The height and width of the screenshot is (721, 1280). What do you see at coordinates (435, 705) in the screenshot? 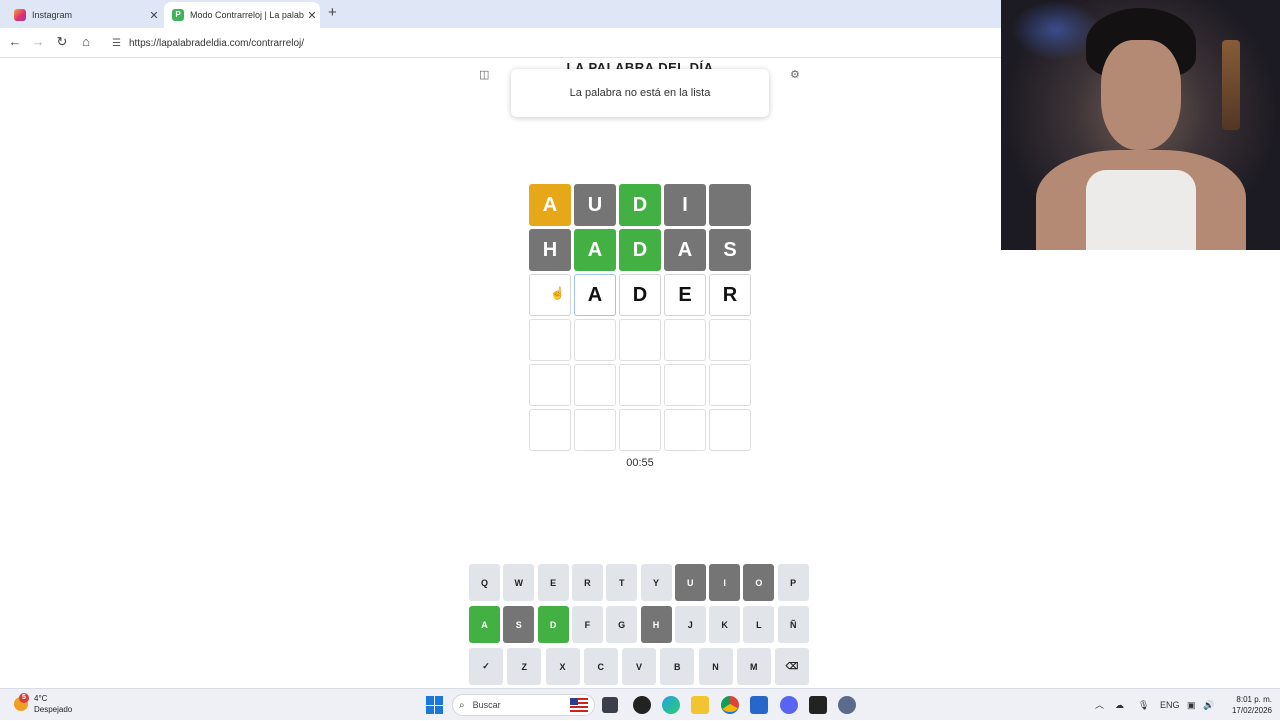
I see `windows-start-icon` at bounding box center [435, 705].